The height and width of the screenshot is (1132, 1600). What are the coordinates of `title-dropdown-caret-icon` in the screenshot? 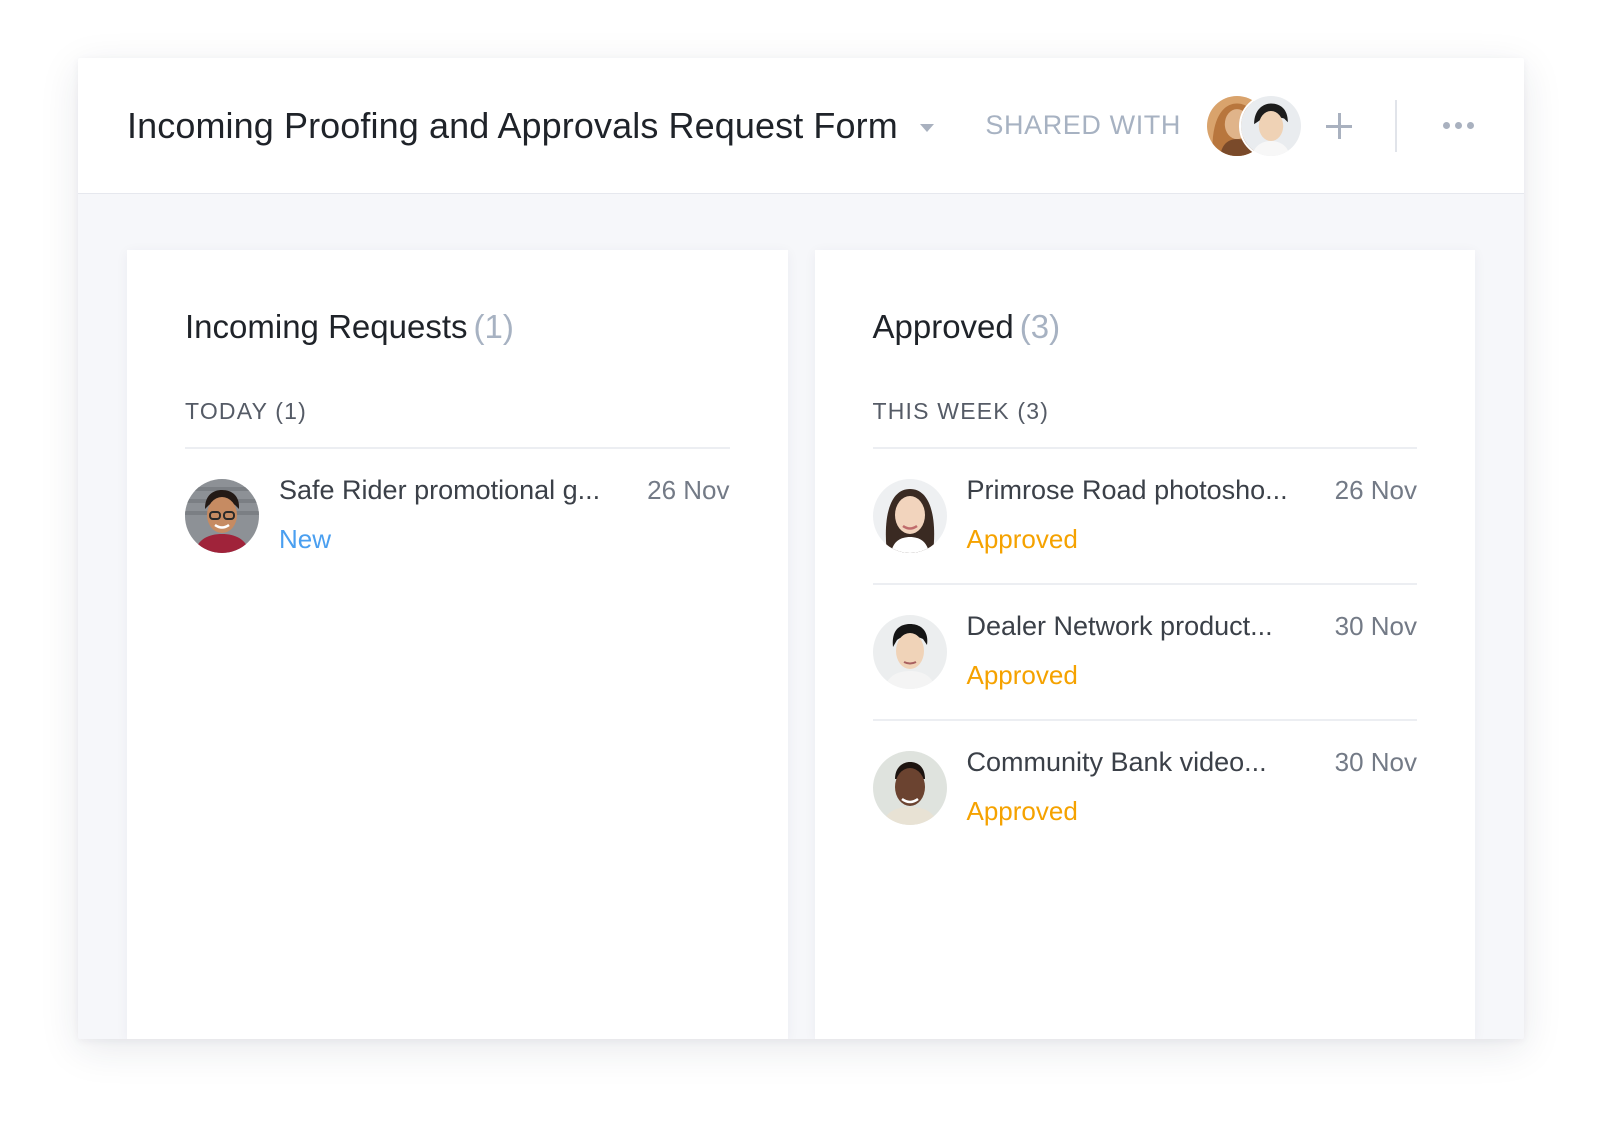 It's located at (926, 127).